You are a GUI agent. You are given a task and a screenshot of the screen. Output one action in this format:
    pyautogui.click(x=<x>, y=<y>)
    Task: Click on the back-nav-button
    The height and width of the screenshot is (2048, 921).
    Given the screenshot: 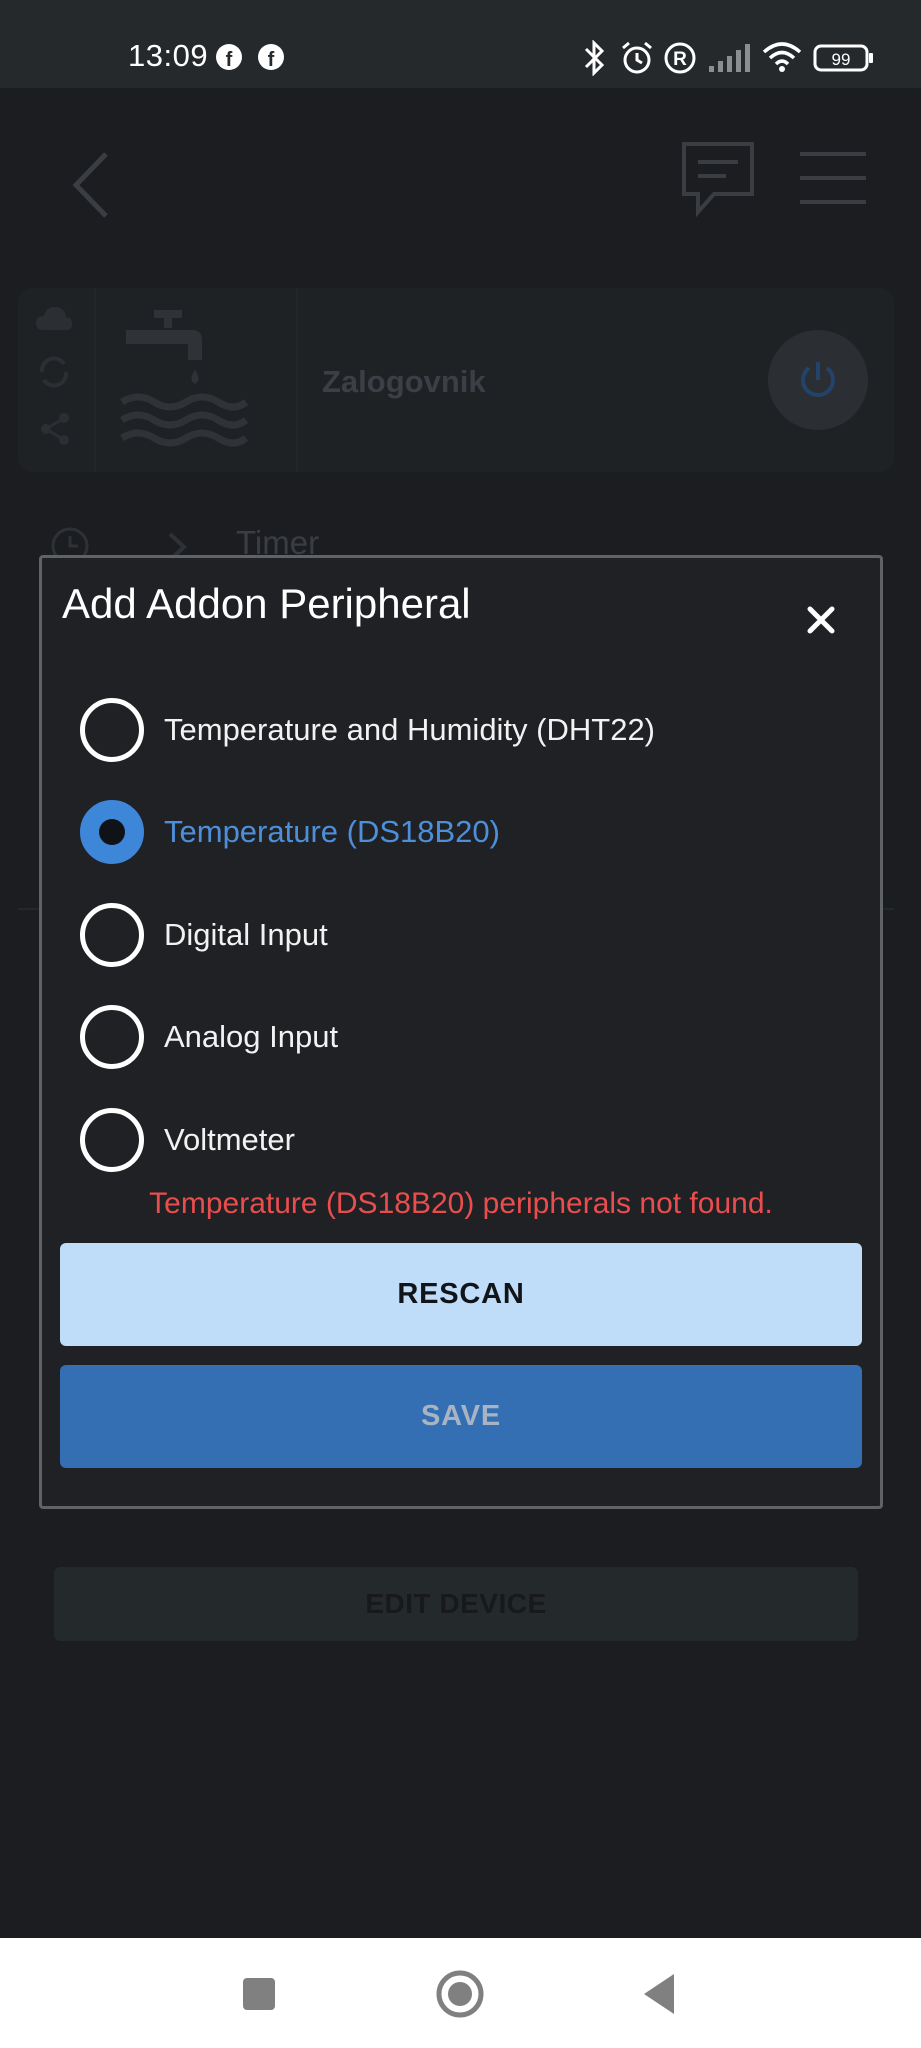 What is the action you would take?
    pyautogui.click(x=660, y=1994)
    